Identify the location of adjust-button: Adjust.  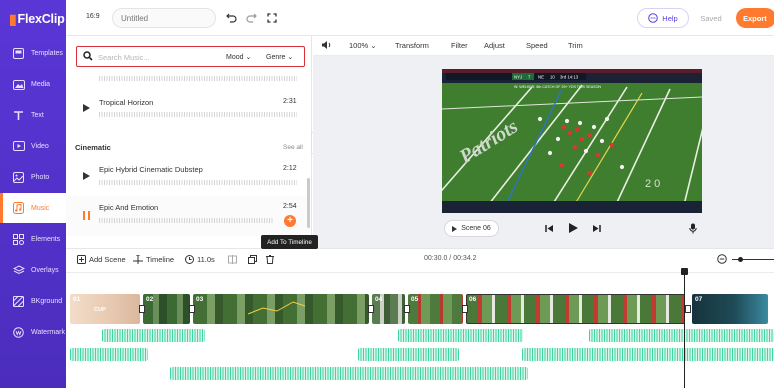
(494, 45).